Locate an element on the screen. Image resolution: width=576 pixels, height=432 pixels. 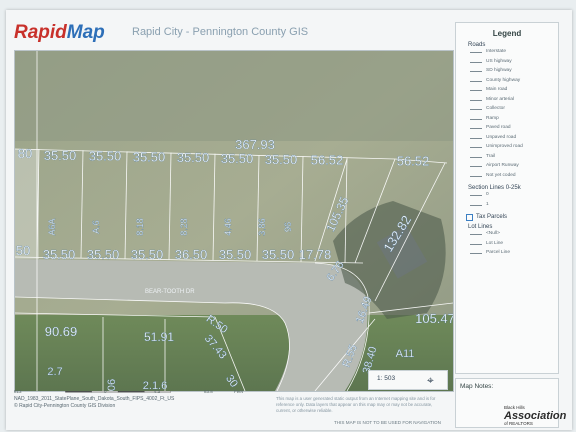
watermark-line2: Association is located at coordinates (535, 416).